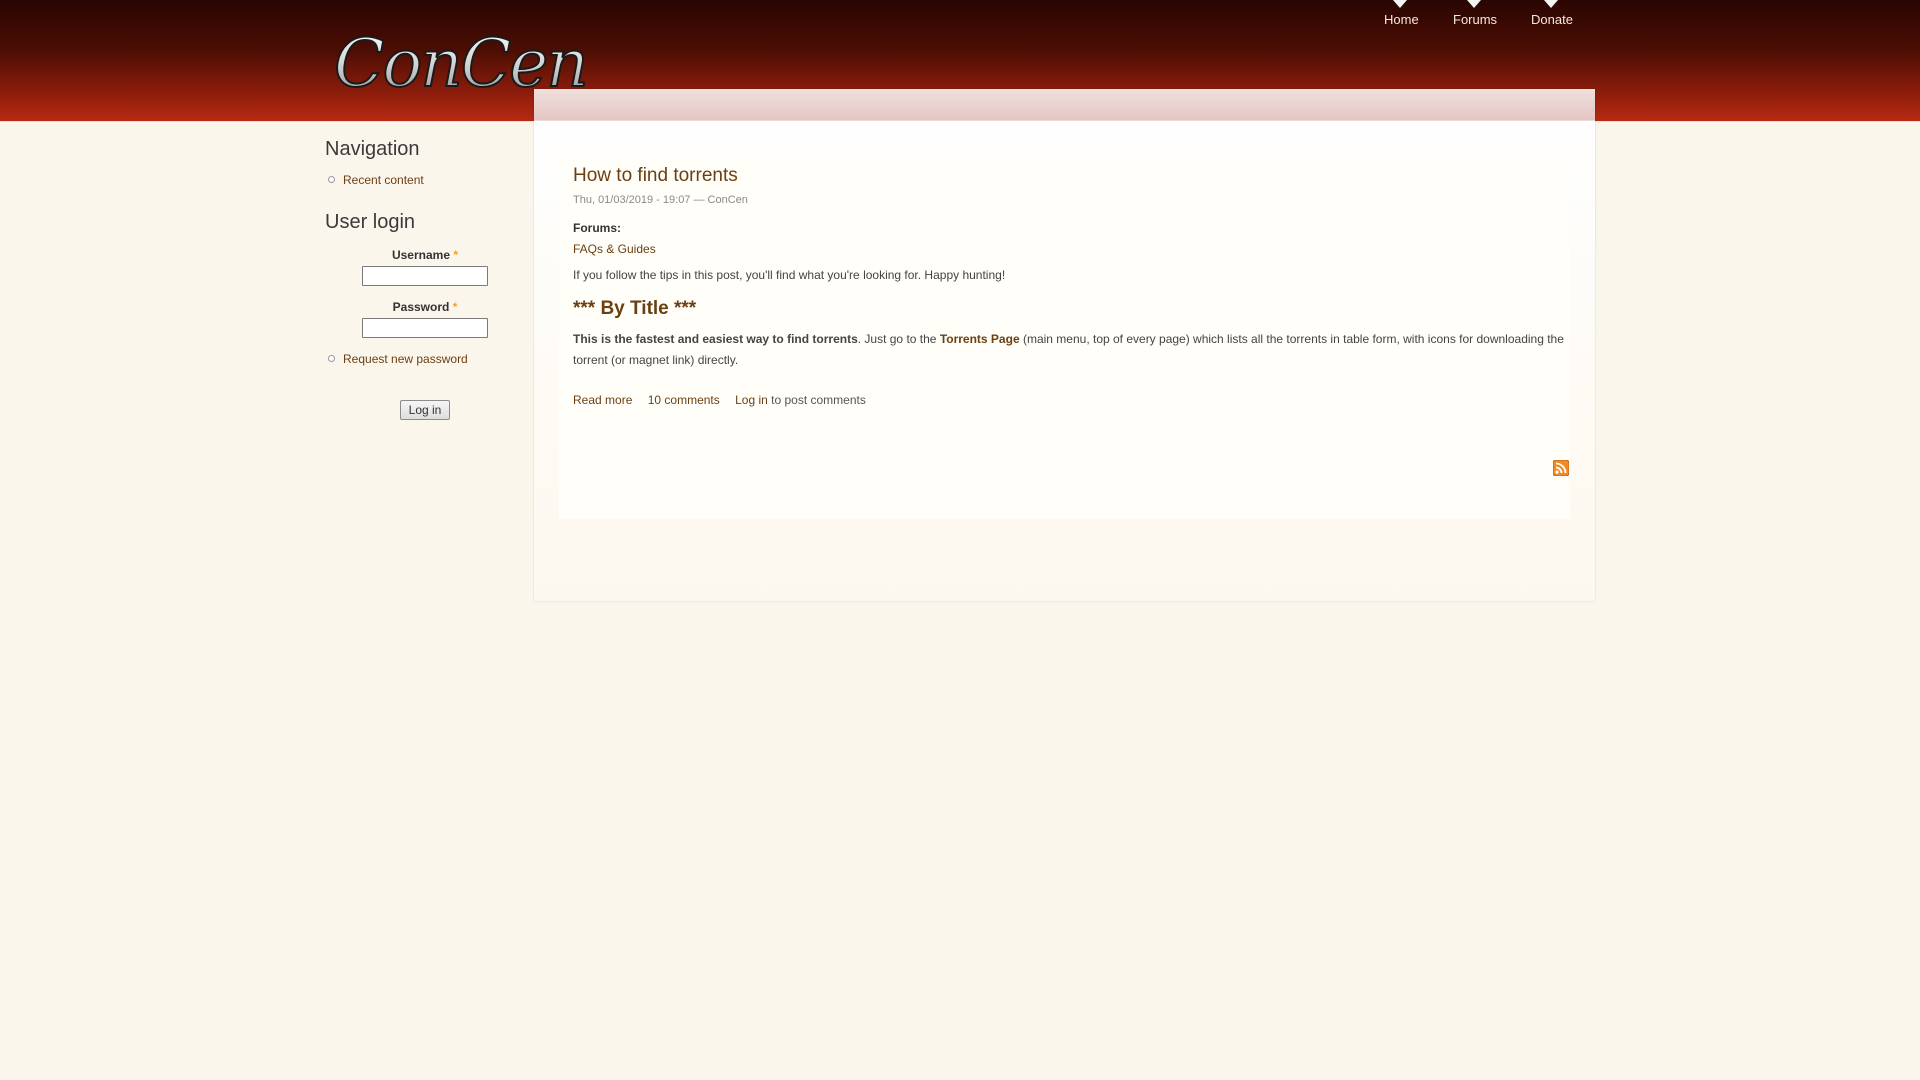  What do you see at coordinates (1073, 249) in the screenshot?
I see `forums-field-value: FAQs & Guides` at bounding box center [1073, 249].